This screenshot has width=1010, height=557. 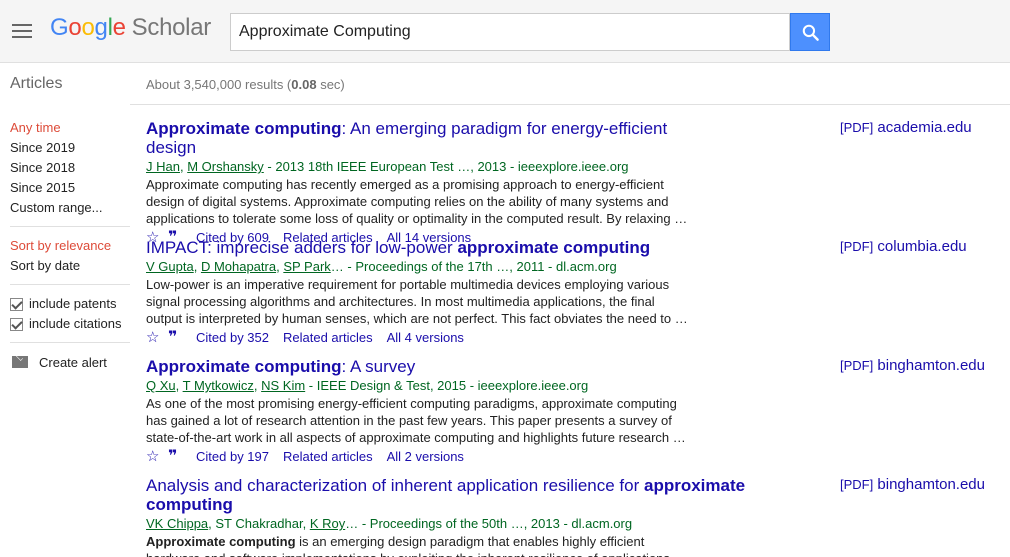 What do you see at coordinates (75, 323) in the screenshot?
I see `include-citations-label: include citations` at bounding box center [75, 323].